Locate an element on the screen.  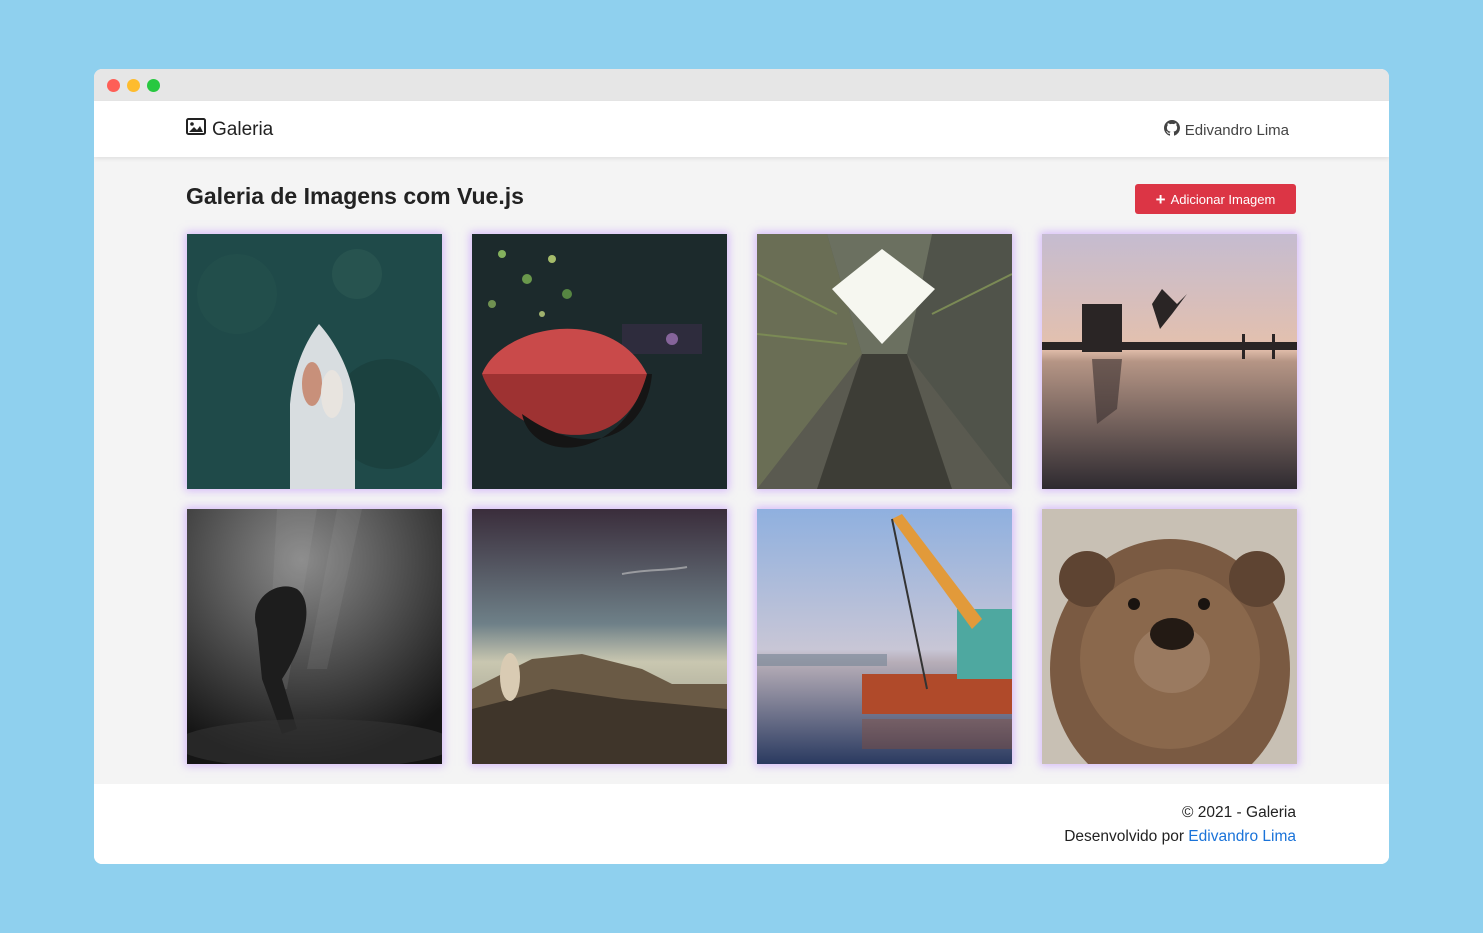
red-umbrella-night-image is located at coordinates (599, 361).